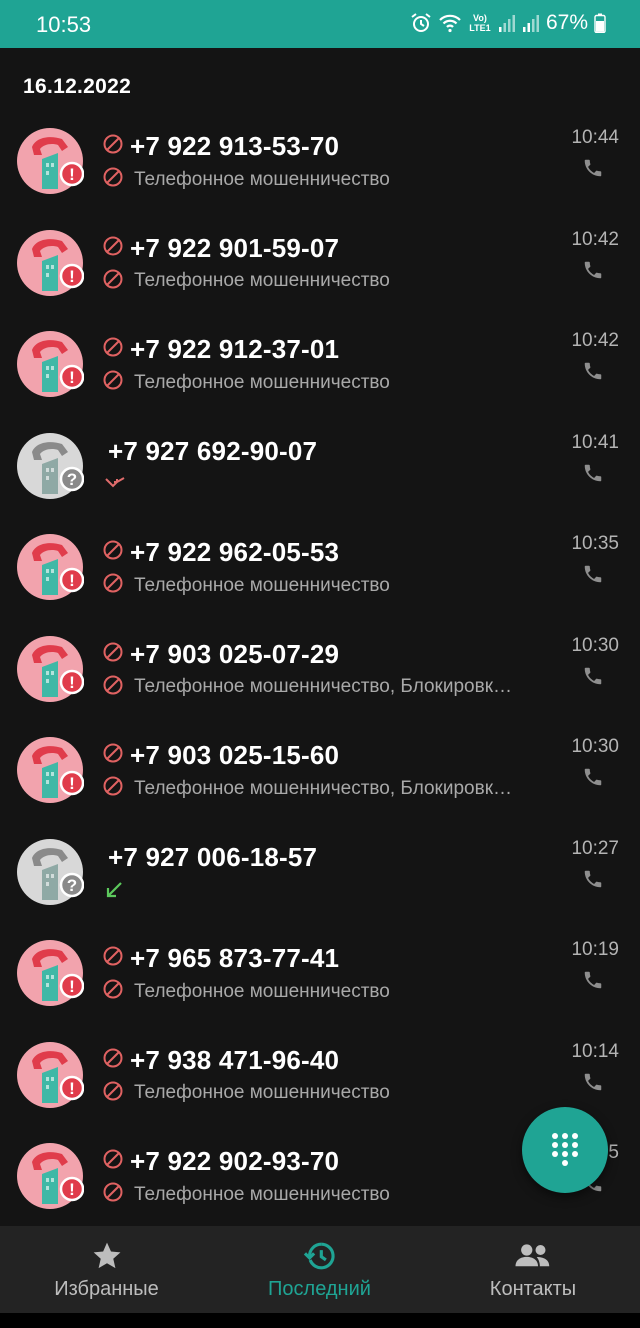 This screenshot has width=640, height=1328. I want to click on call-time: 10:14, so click(595, 1051).